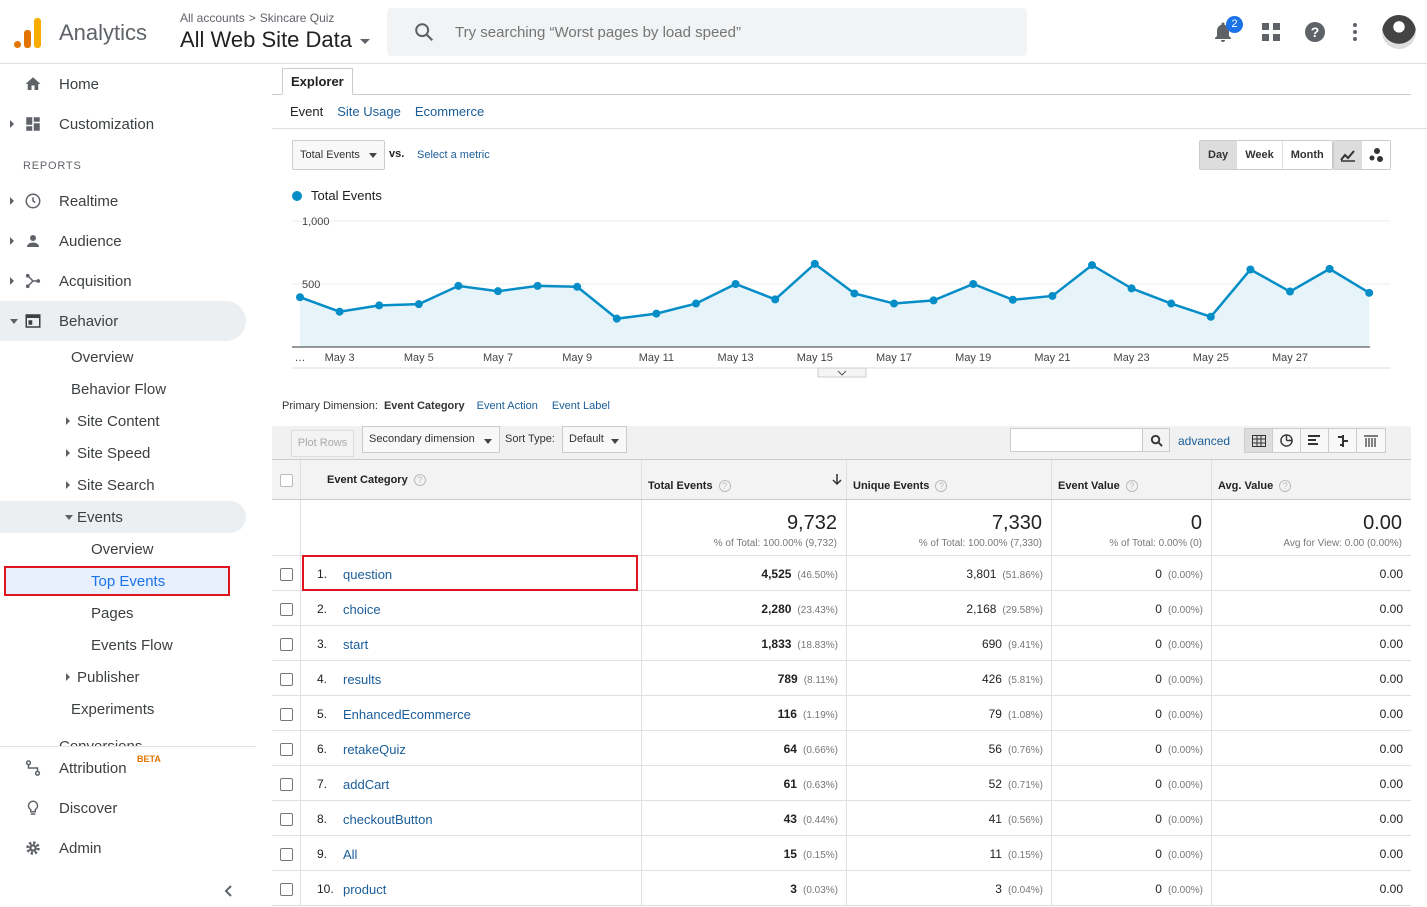  I want to click on sidebar-item-events-overview: Overview, so click(122, 549).